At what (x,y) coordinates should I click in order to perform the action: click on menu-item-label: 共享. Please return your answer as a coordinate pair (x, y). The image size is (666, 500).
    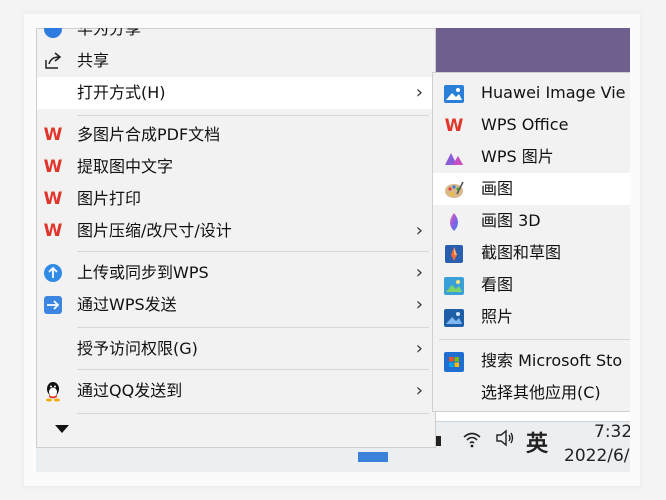
    Looking at the image, I should click on (93, 60).